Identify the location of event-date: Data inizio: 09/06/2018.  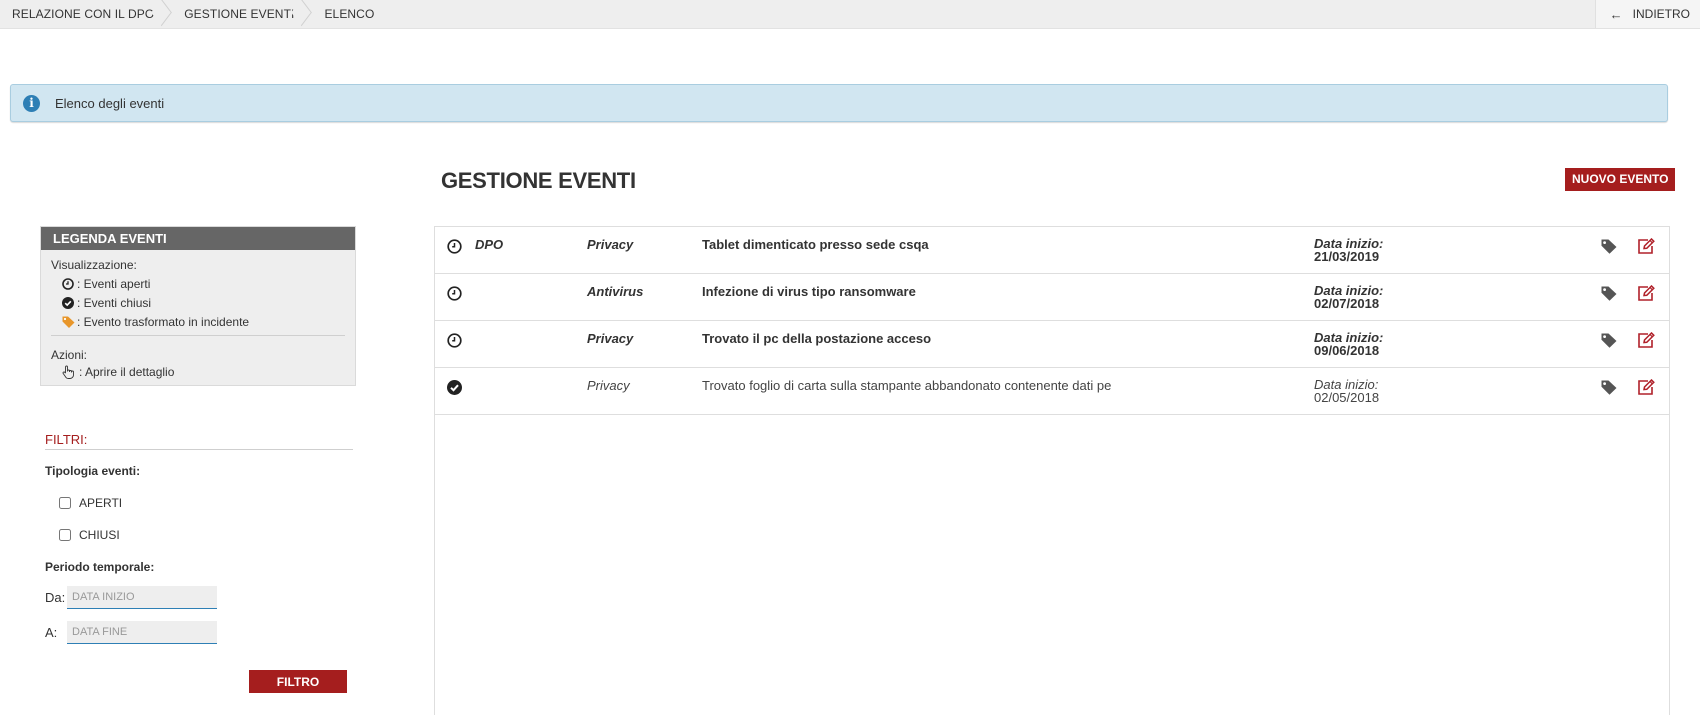
(1348, 344).